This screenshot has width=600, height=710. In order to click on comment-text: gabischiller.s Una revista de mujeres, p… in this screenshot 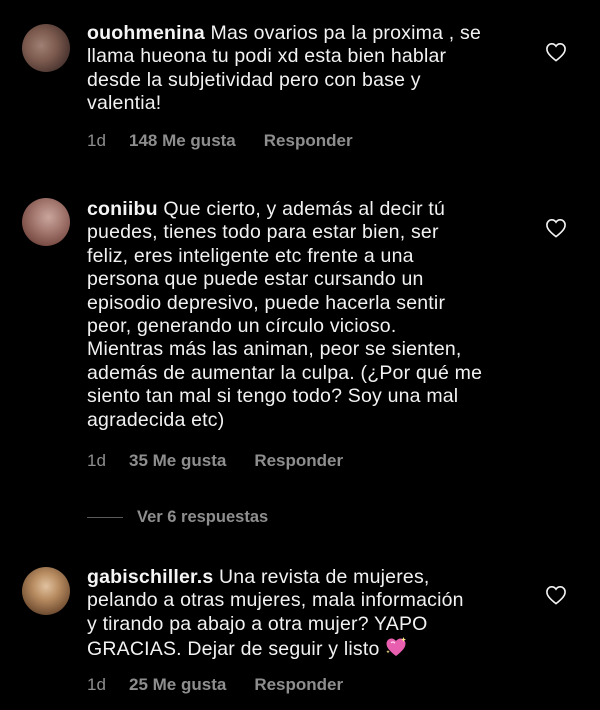, I will do `click(307, 614)`.